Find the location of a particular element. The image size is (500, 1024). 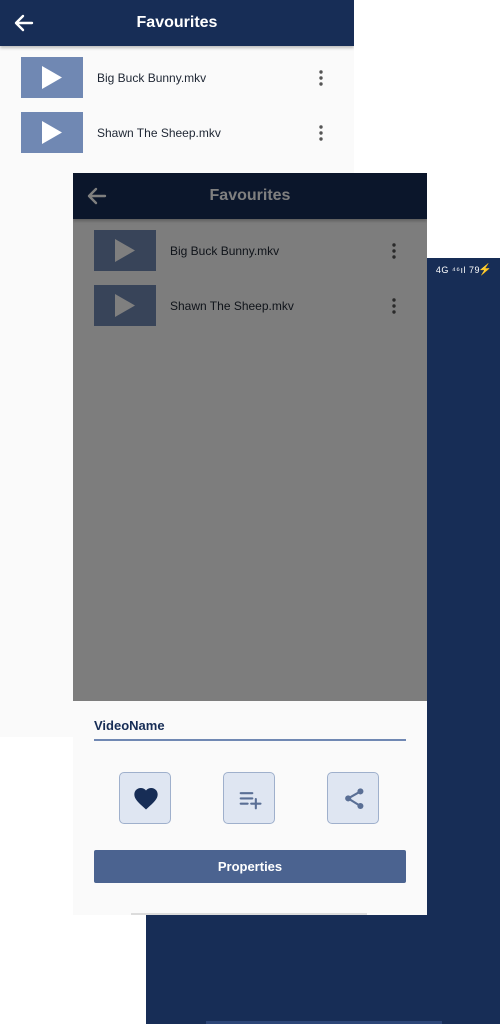

playlist-add-icon is located at coordinates (250, 801).